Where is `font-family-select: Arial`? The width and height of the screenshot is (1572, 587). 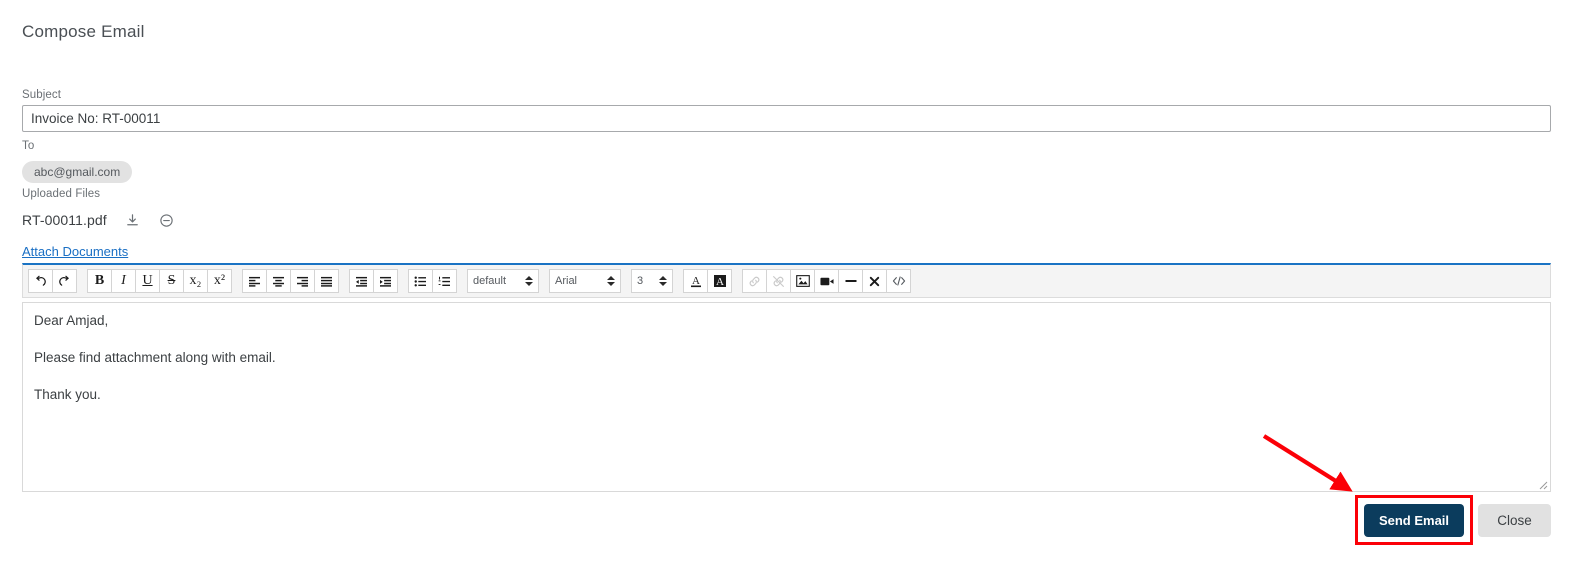 font-family-select: Arial is located at coordinates (585, 281).